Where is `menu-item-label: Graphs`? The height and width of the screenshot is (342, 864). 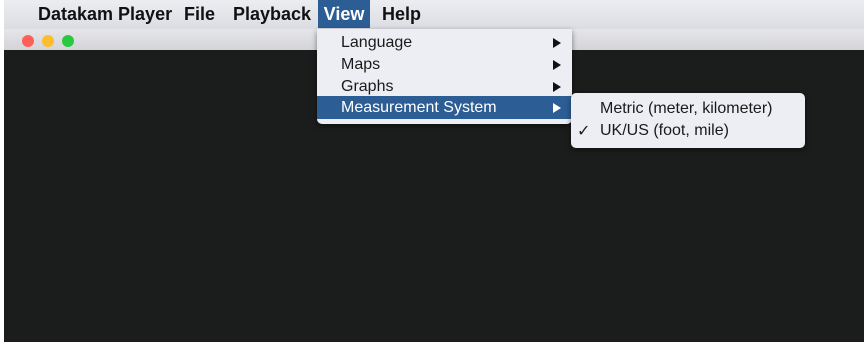 menu-item-label: Graphs is located at coordinates (367, 86).